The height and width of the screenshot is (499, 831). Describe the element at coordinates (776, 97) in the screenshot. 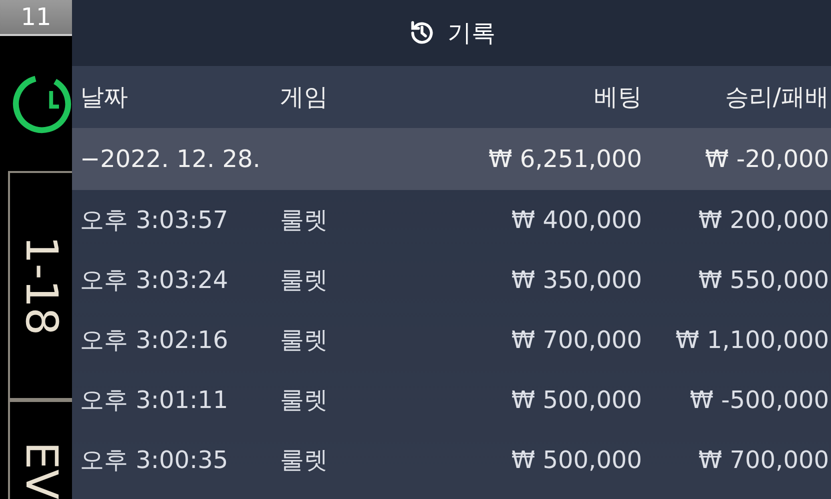

I see `column-header: 승리/패배` at that location.